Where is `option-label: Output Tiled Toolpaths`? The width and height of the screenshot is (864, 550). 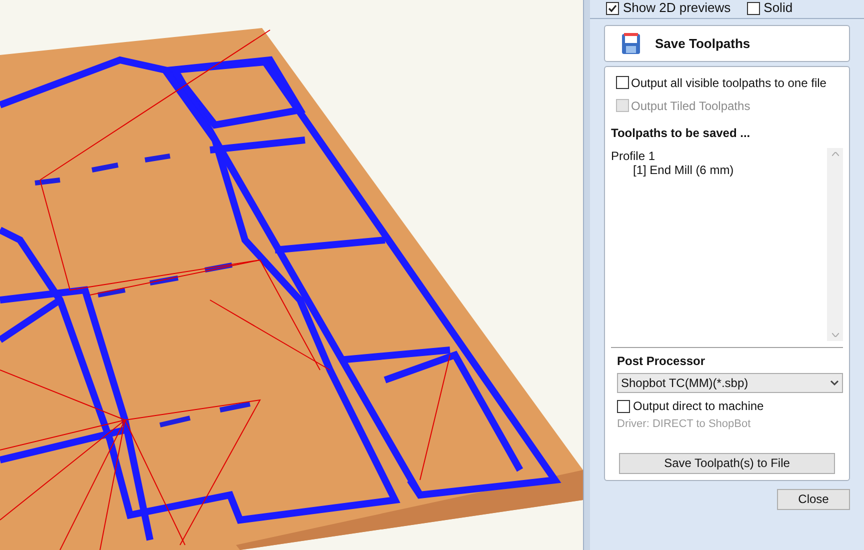 option-label: Output Tiled Toolpaths is located at coordinates (690, 106).